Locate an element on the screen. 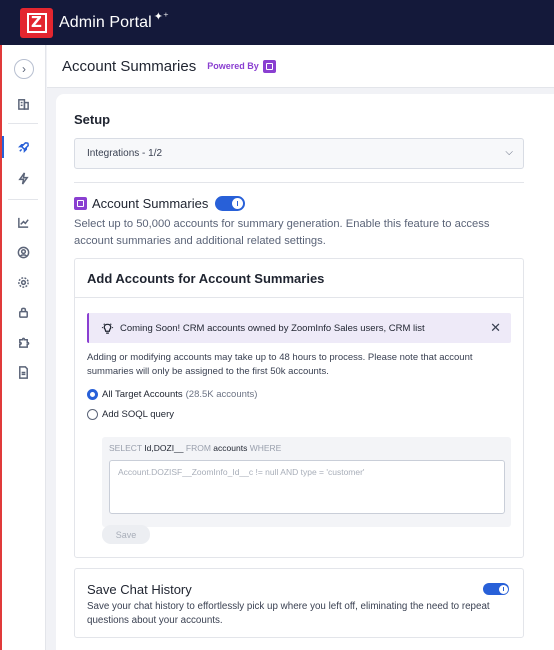 This screenshot has width=554, height=650. add-accounts-title: Add Accounts for Account Summaries is located at coordinates (206, 278).